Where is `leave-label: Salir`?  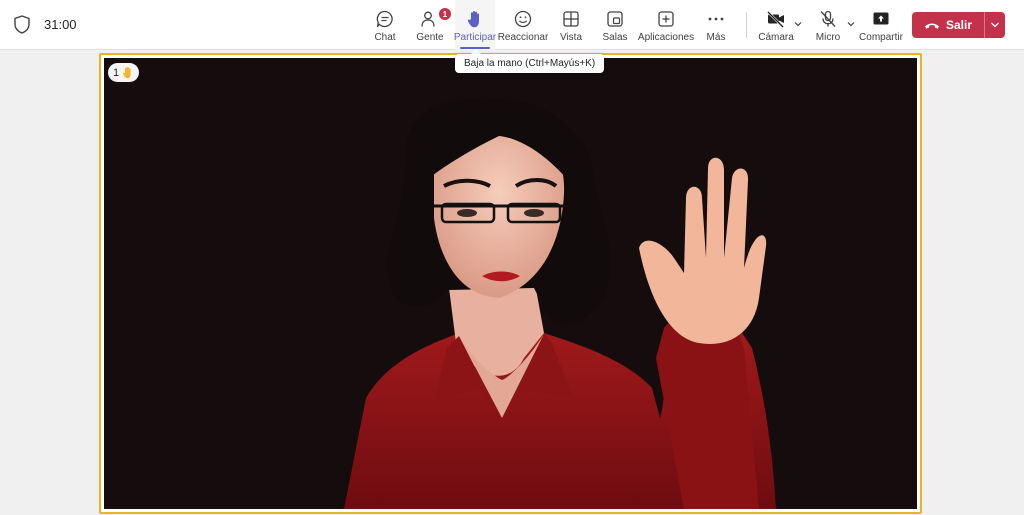
leave-label: Salir is located at coordinates (959, 25).